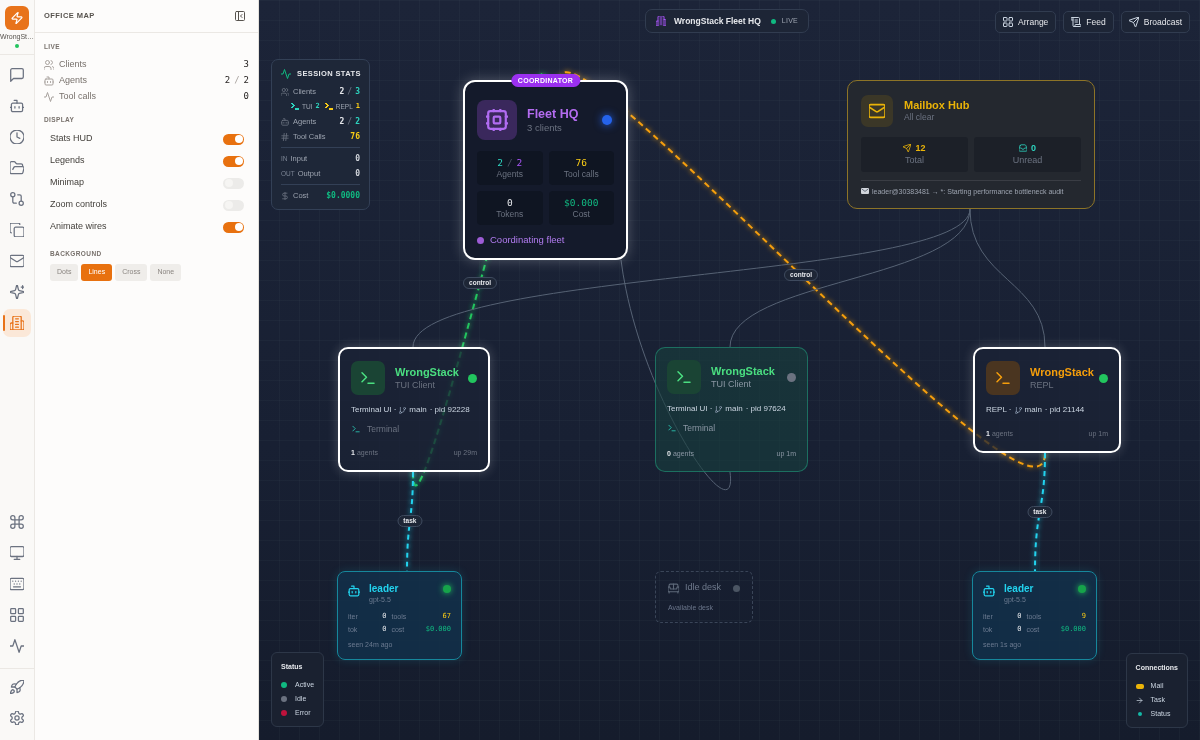 The image size is (1200, 740). Describe the element at coordinates (67, 183) in the screenshot. I see `toggle-label: Minimap` at that location.